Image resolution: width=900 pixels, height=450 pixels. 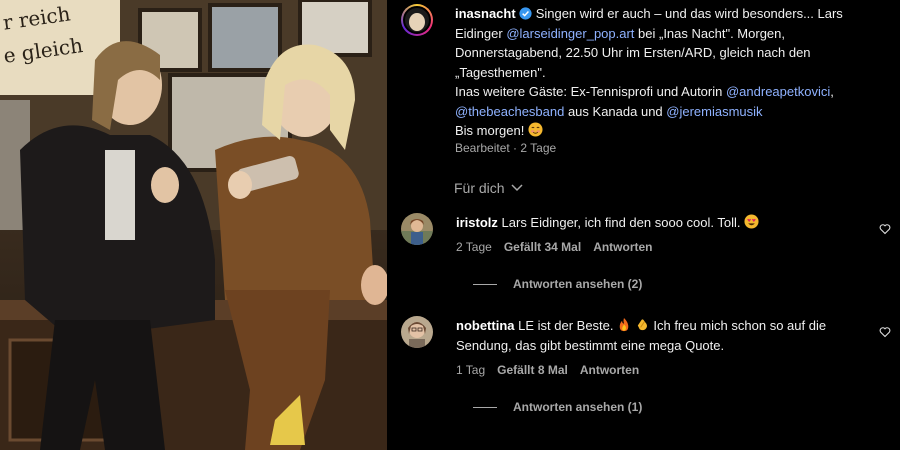 What do you see at coordinates (491, 130) in the screenshot?
I see `caption-text-5: Bis morgen!` at bounding box center [491, 130].